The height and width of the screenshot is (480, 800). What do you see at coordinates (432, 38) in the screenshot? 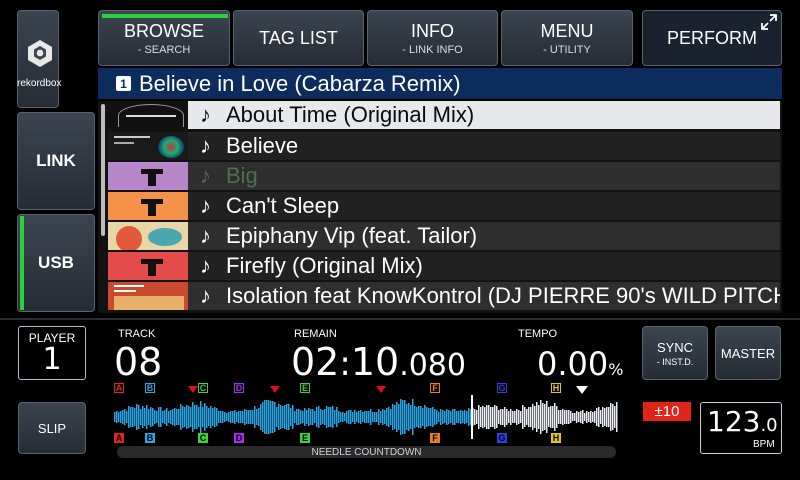
I see `tab-info: INFO - LINK INFO` at bounding box center [432, 38].